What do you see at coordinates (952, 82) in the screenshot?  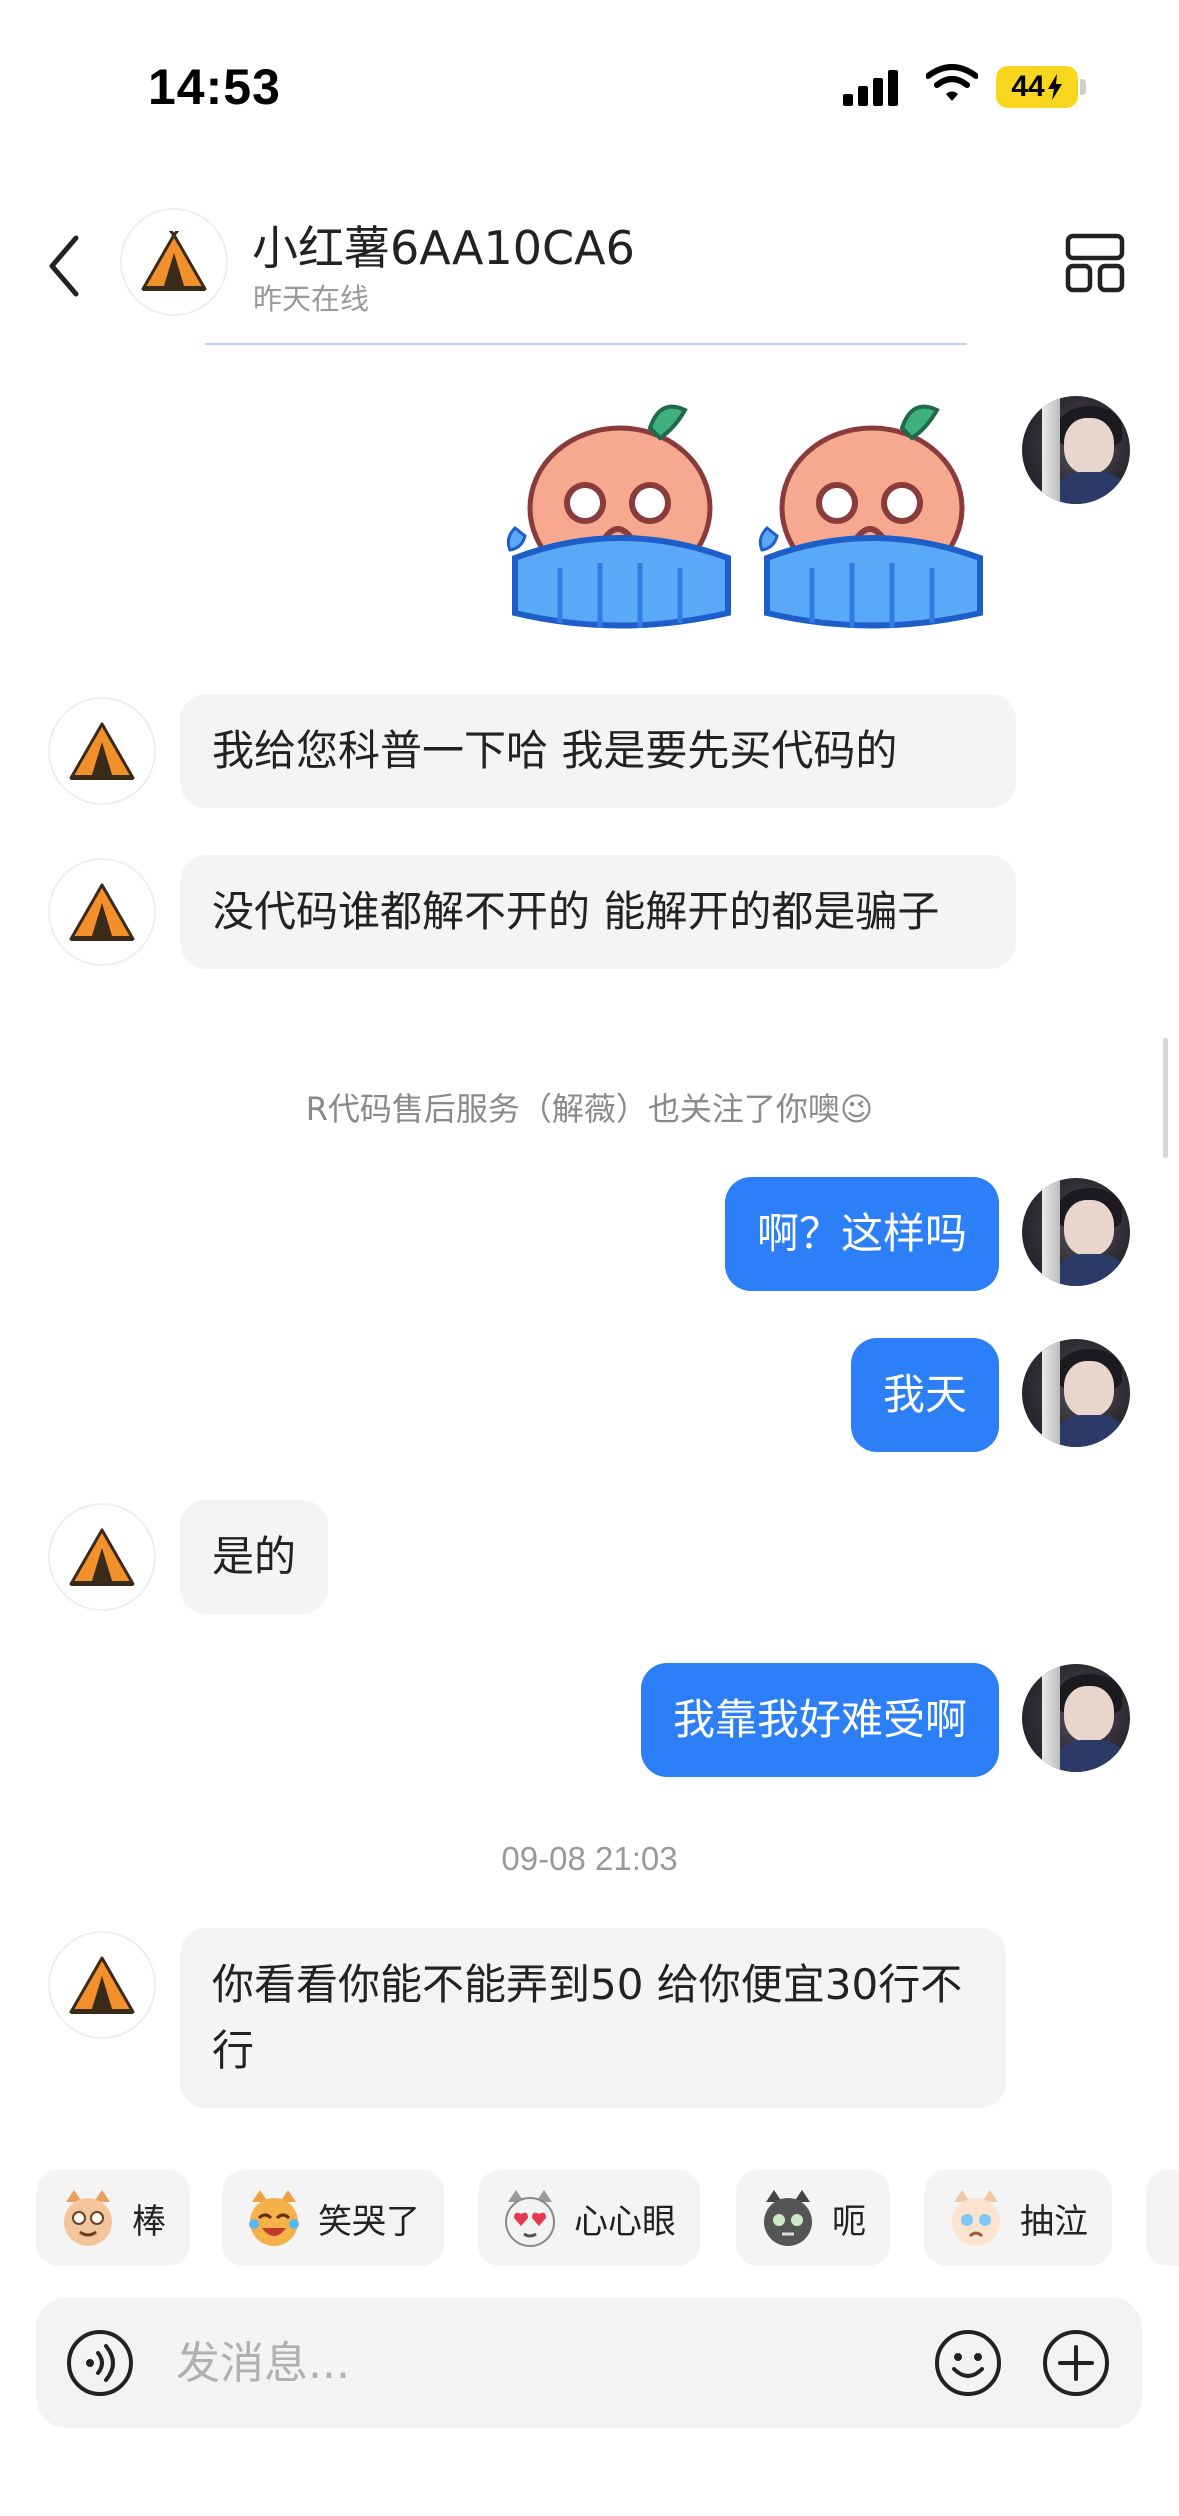 I see `wifi-icon` at bounding box center [952, 82].